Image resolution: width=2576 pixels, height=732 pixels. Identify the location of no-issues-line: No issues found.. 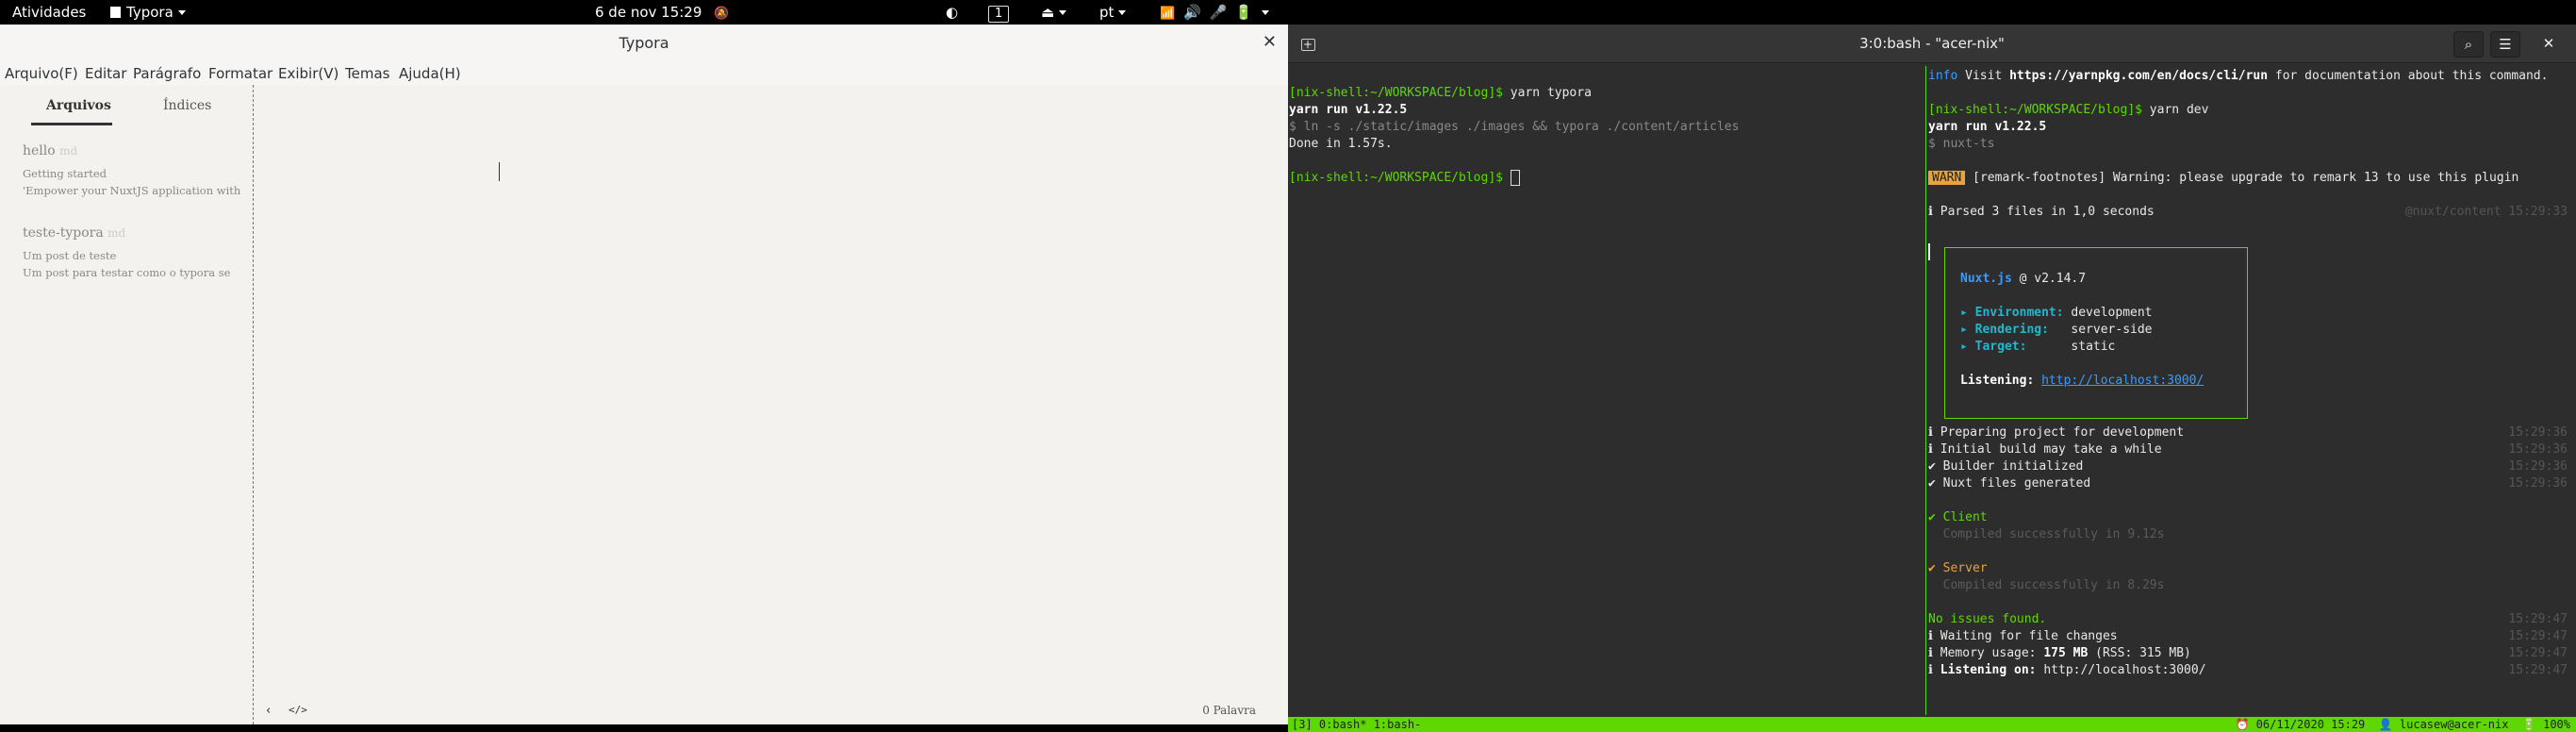
(1987, 619).